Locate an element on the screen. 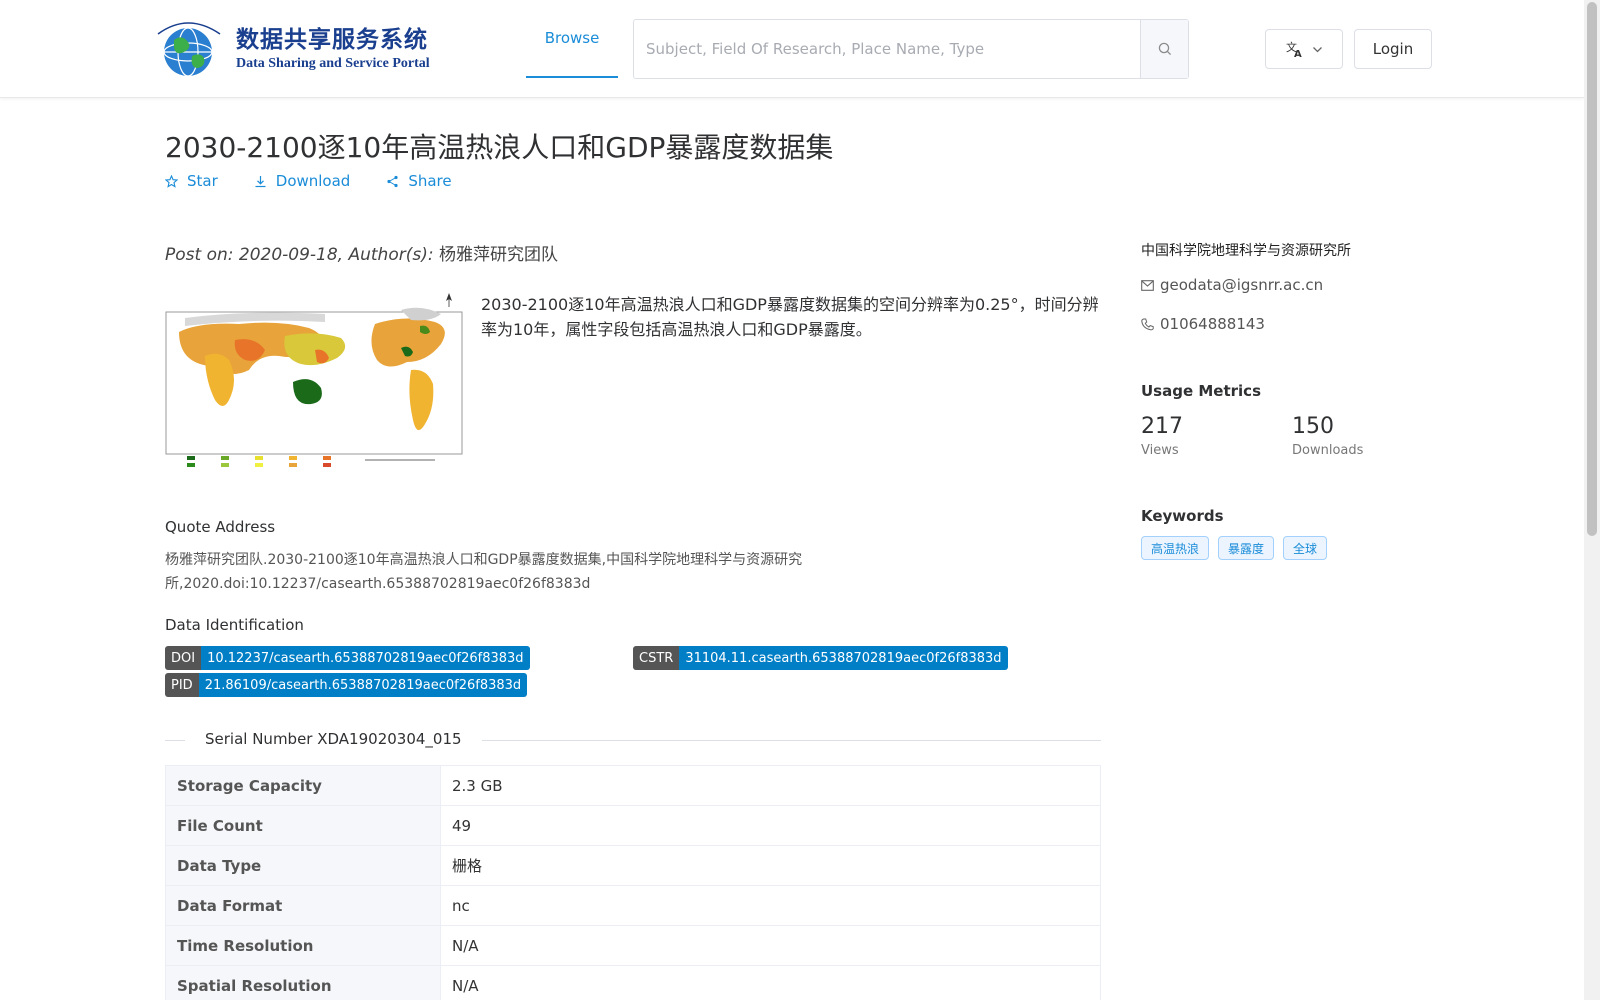 The width and height of the screenshot is (1600, 1000). download-button: Download is located at coordinates (302, 181).